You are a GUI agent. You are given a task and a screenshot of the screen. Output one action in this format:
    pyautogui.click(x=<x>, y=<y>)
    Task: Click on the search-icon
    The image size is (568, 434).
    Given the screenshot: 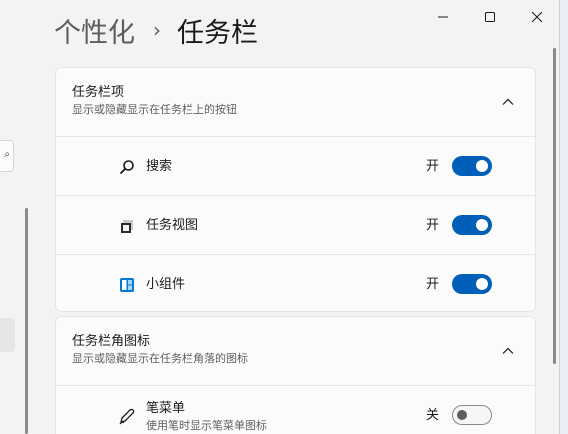 What is the action you would take?
    pyautogui.click(x=127, y=167)
    